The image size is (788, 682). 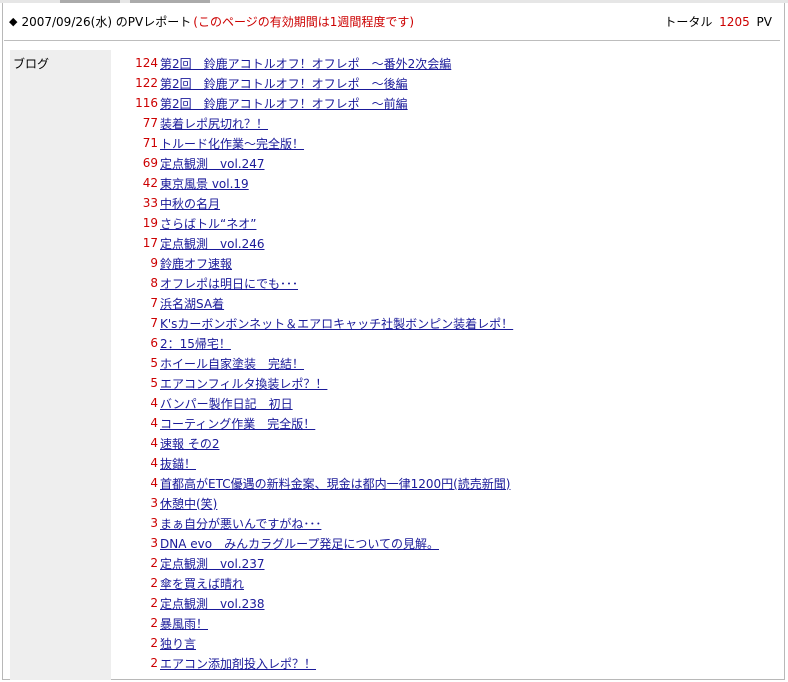 What do you see at coordinates (448, 423) in the screenshot?
I see `entry-row: 4 コーティング作業 完全版！` at bounding box center [448, 423].